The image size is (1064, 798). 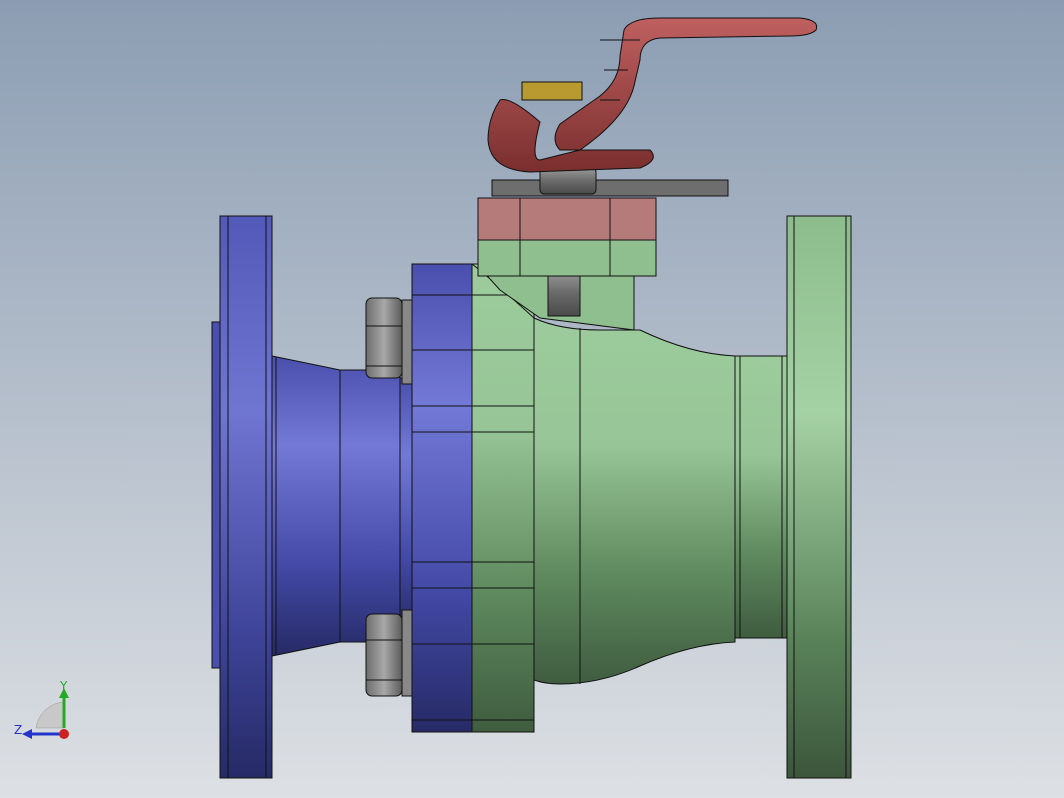 What do you see at coordinates (442, 498) in the screenshot?
I see `body-flange-left` at bounding box center [442, 498].